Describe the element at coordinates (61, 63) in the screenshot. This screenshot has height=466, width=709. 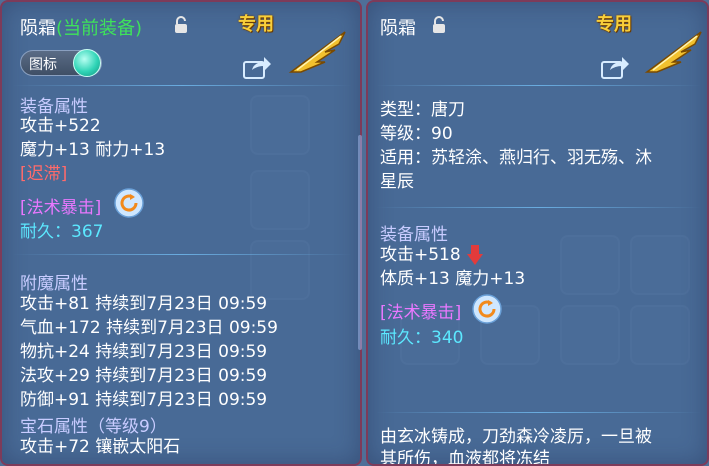
I see `icon-toggle: 图标` at that location.